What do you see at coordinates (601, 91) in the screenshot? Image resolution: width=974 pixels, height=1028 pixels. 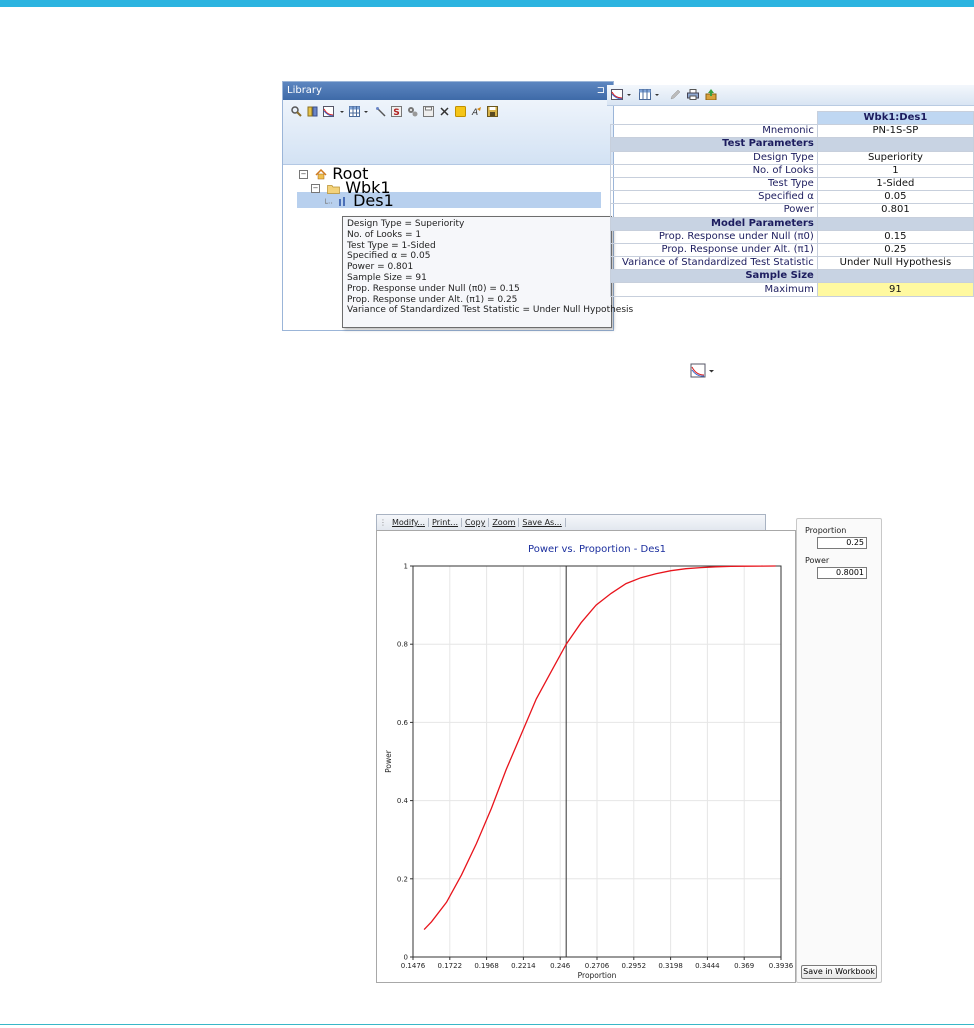 I see `pin-icon: ⊐` at bounding box center [601, 91].